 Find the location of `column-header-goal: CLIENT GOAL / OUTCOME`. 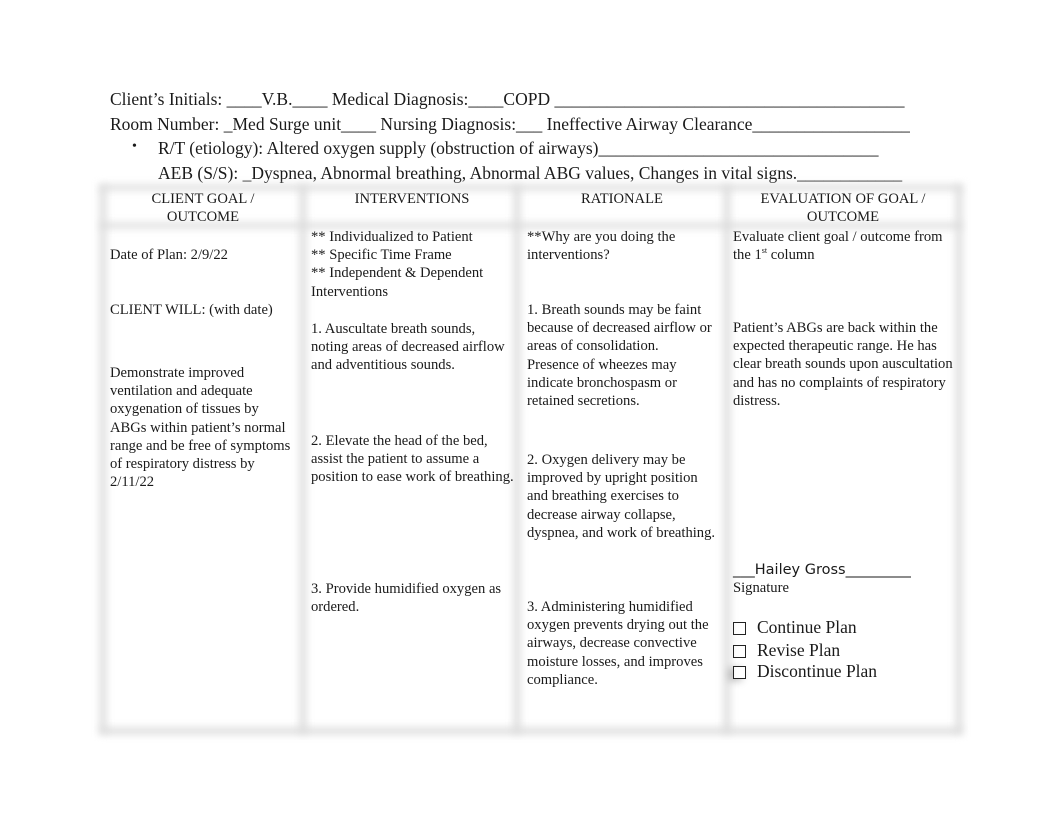

column-header-goal: CLIENT GOAL / OUTCOME is located at coordinates (203, 208).